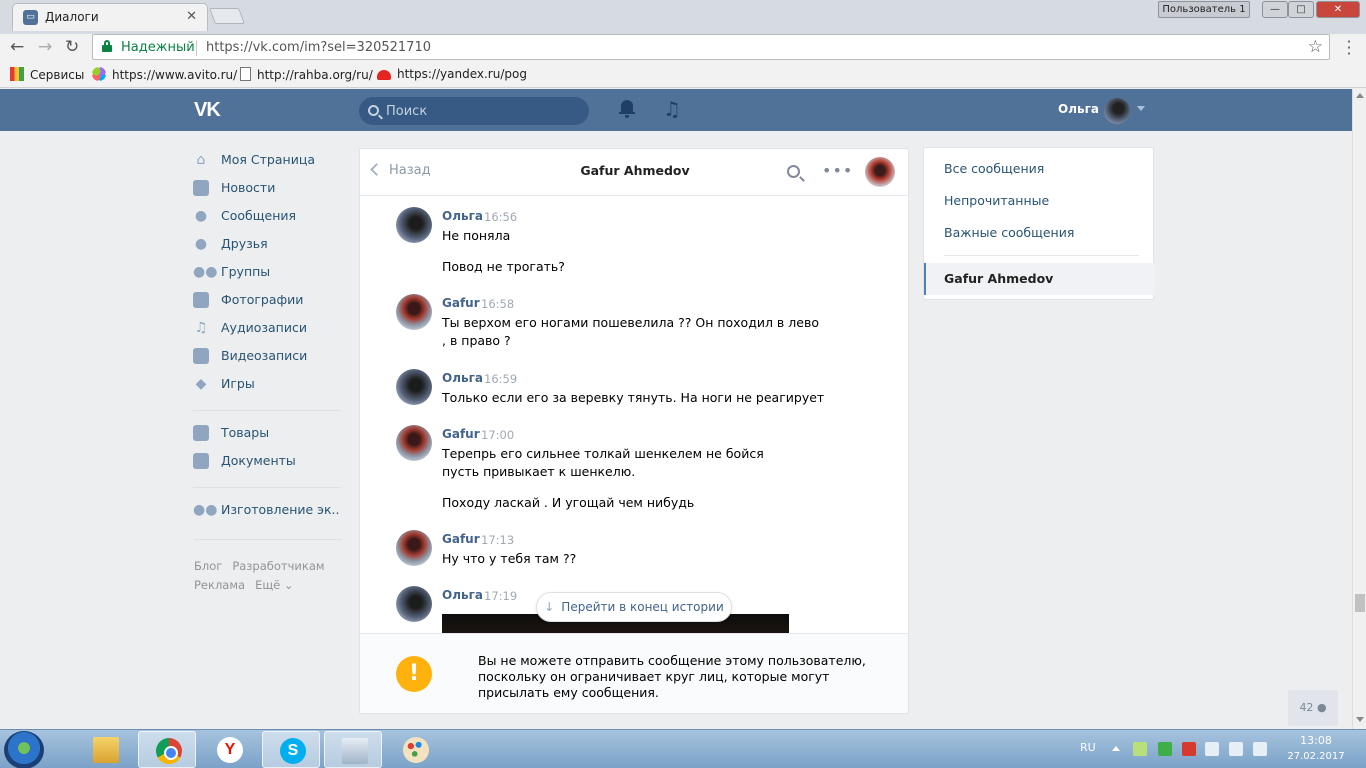 Image resolution: width=1366 pixels, height=768 pixels. I want to click on profile-button: Пользователь 1, so click(1204, 9).